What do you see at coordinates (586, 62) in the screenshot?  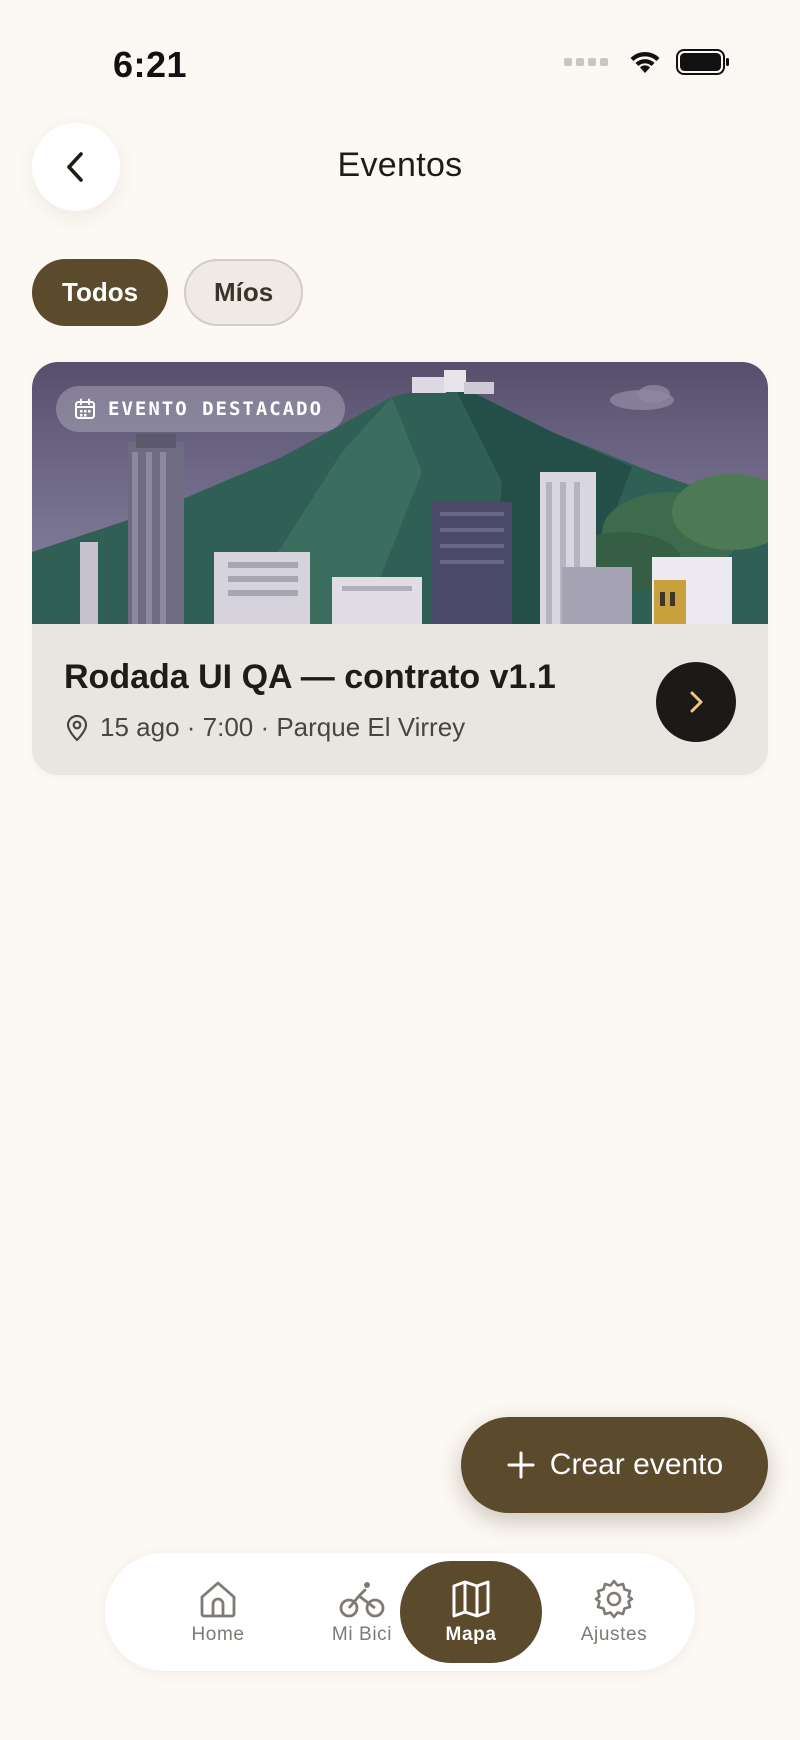 I see `cellular-signal-icon` at bounding box center [586, 62].